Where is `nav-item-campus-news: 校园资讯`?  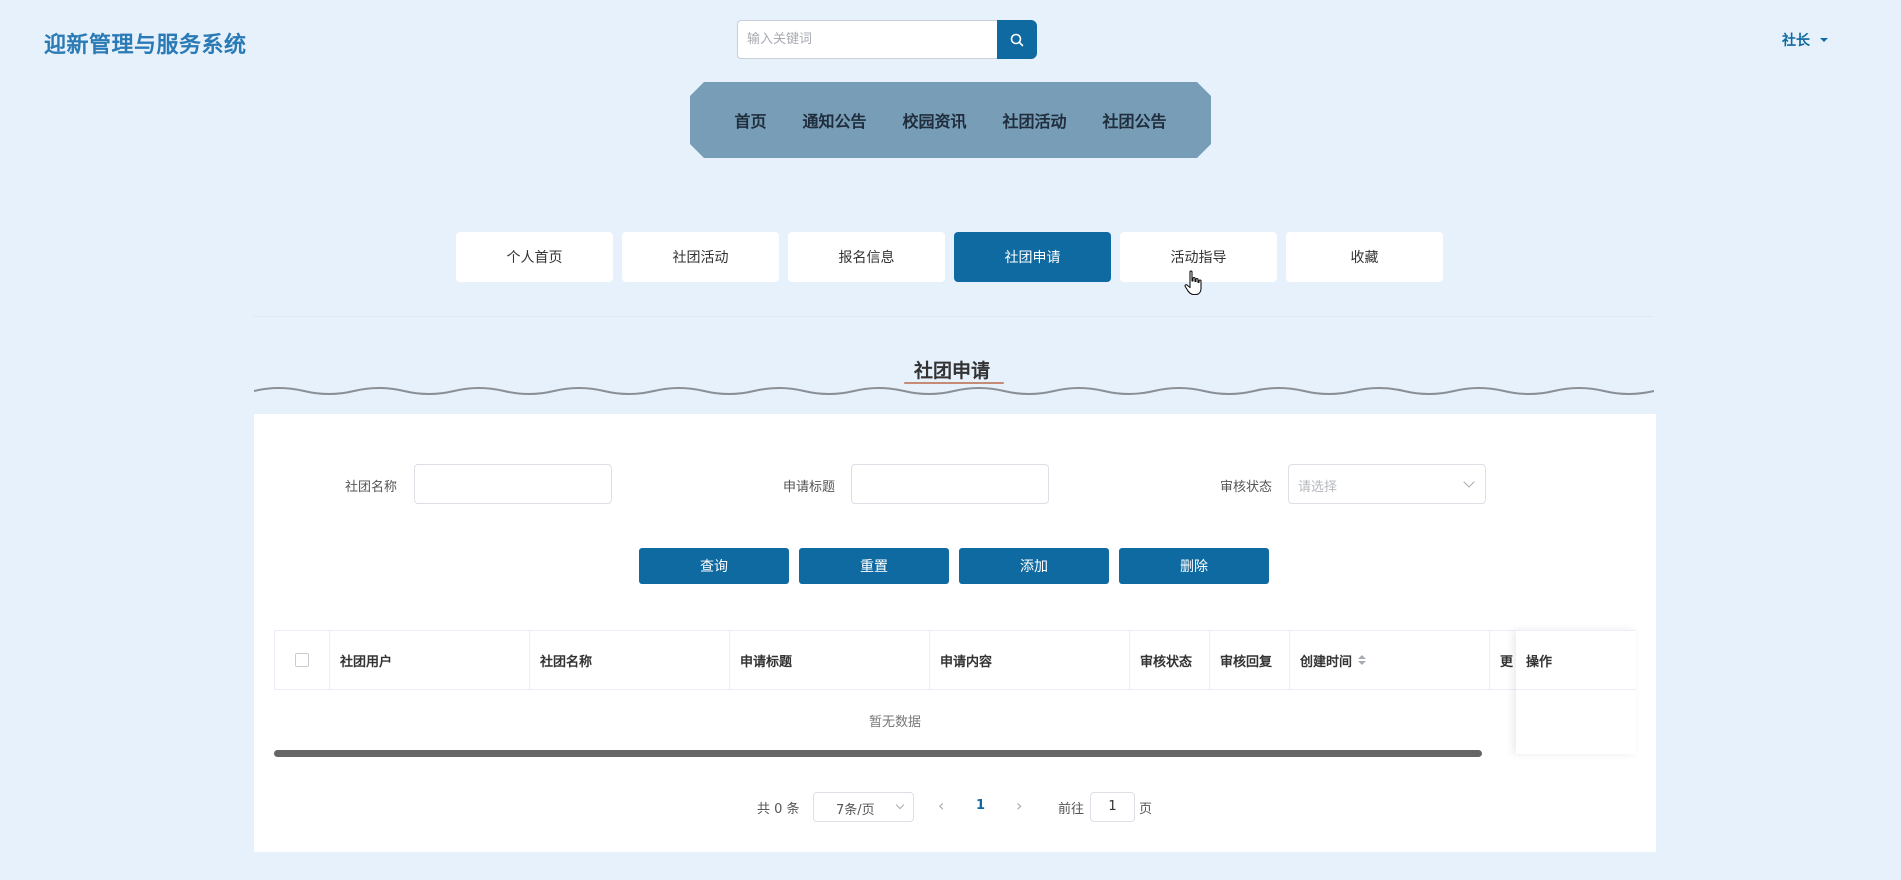
nav-item-campus-news: 校园资讯 is located at coordinates (934, 120).